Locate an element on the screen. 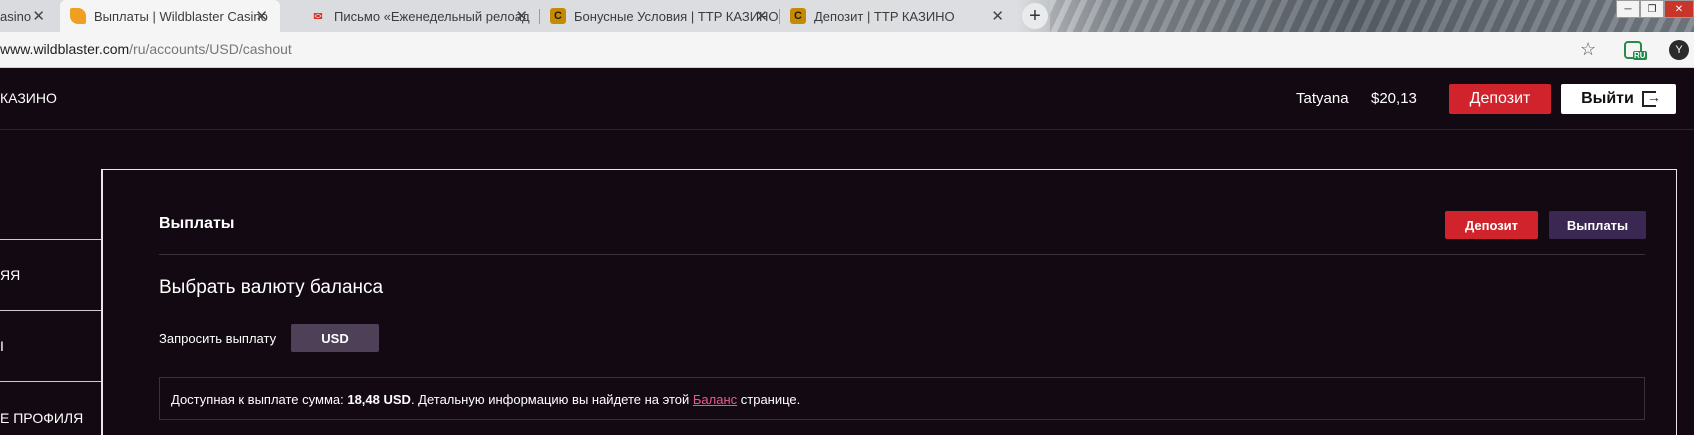  tab-wildblaster-payouts: Выплаты | Wildblaster Casino ✕ is located at coordinates (170, 16).